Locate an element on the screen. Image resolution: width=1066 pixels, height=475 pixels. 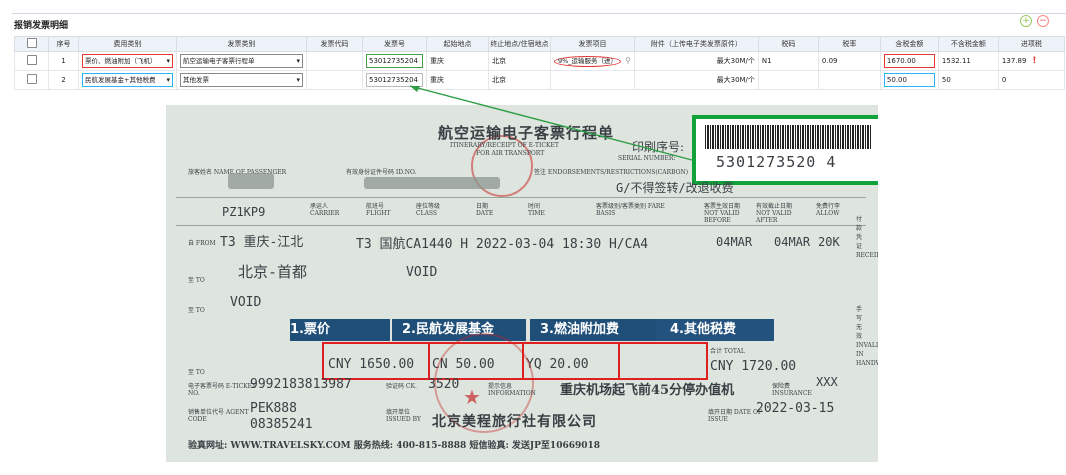
page-title: 报销发票明细 is located at coordinates (41, 26).